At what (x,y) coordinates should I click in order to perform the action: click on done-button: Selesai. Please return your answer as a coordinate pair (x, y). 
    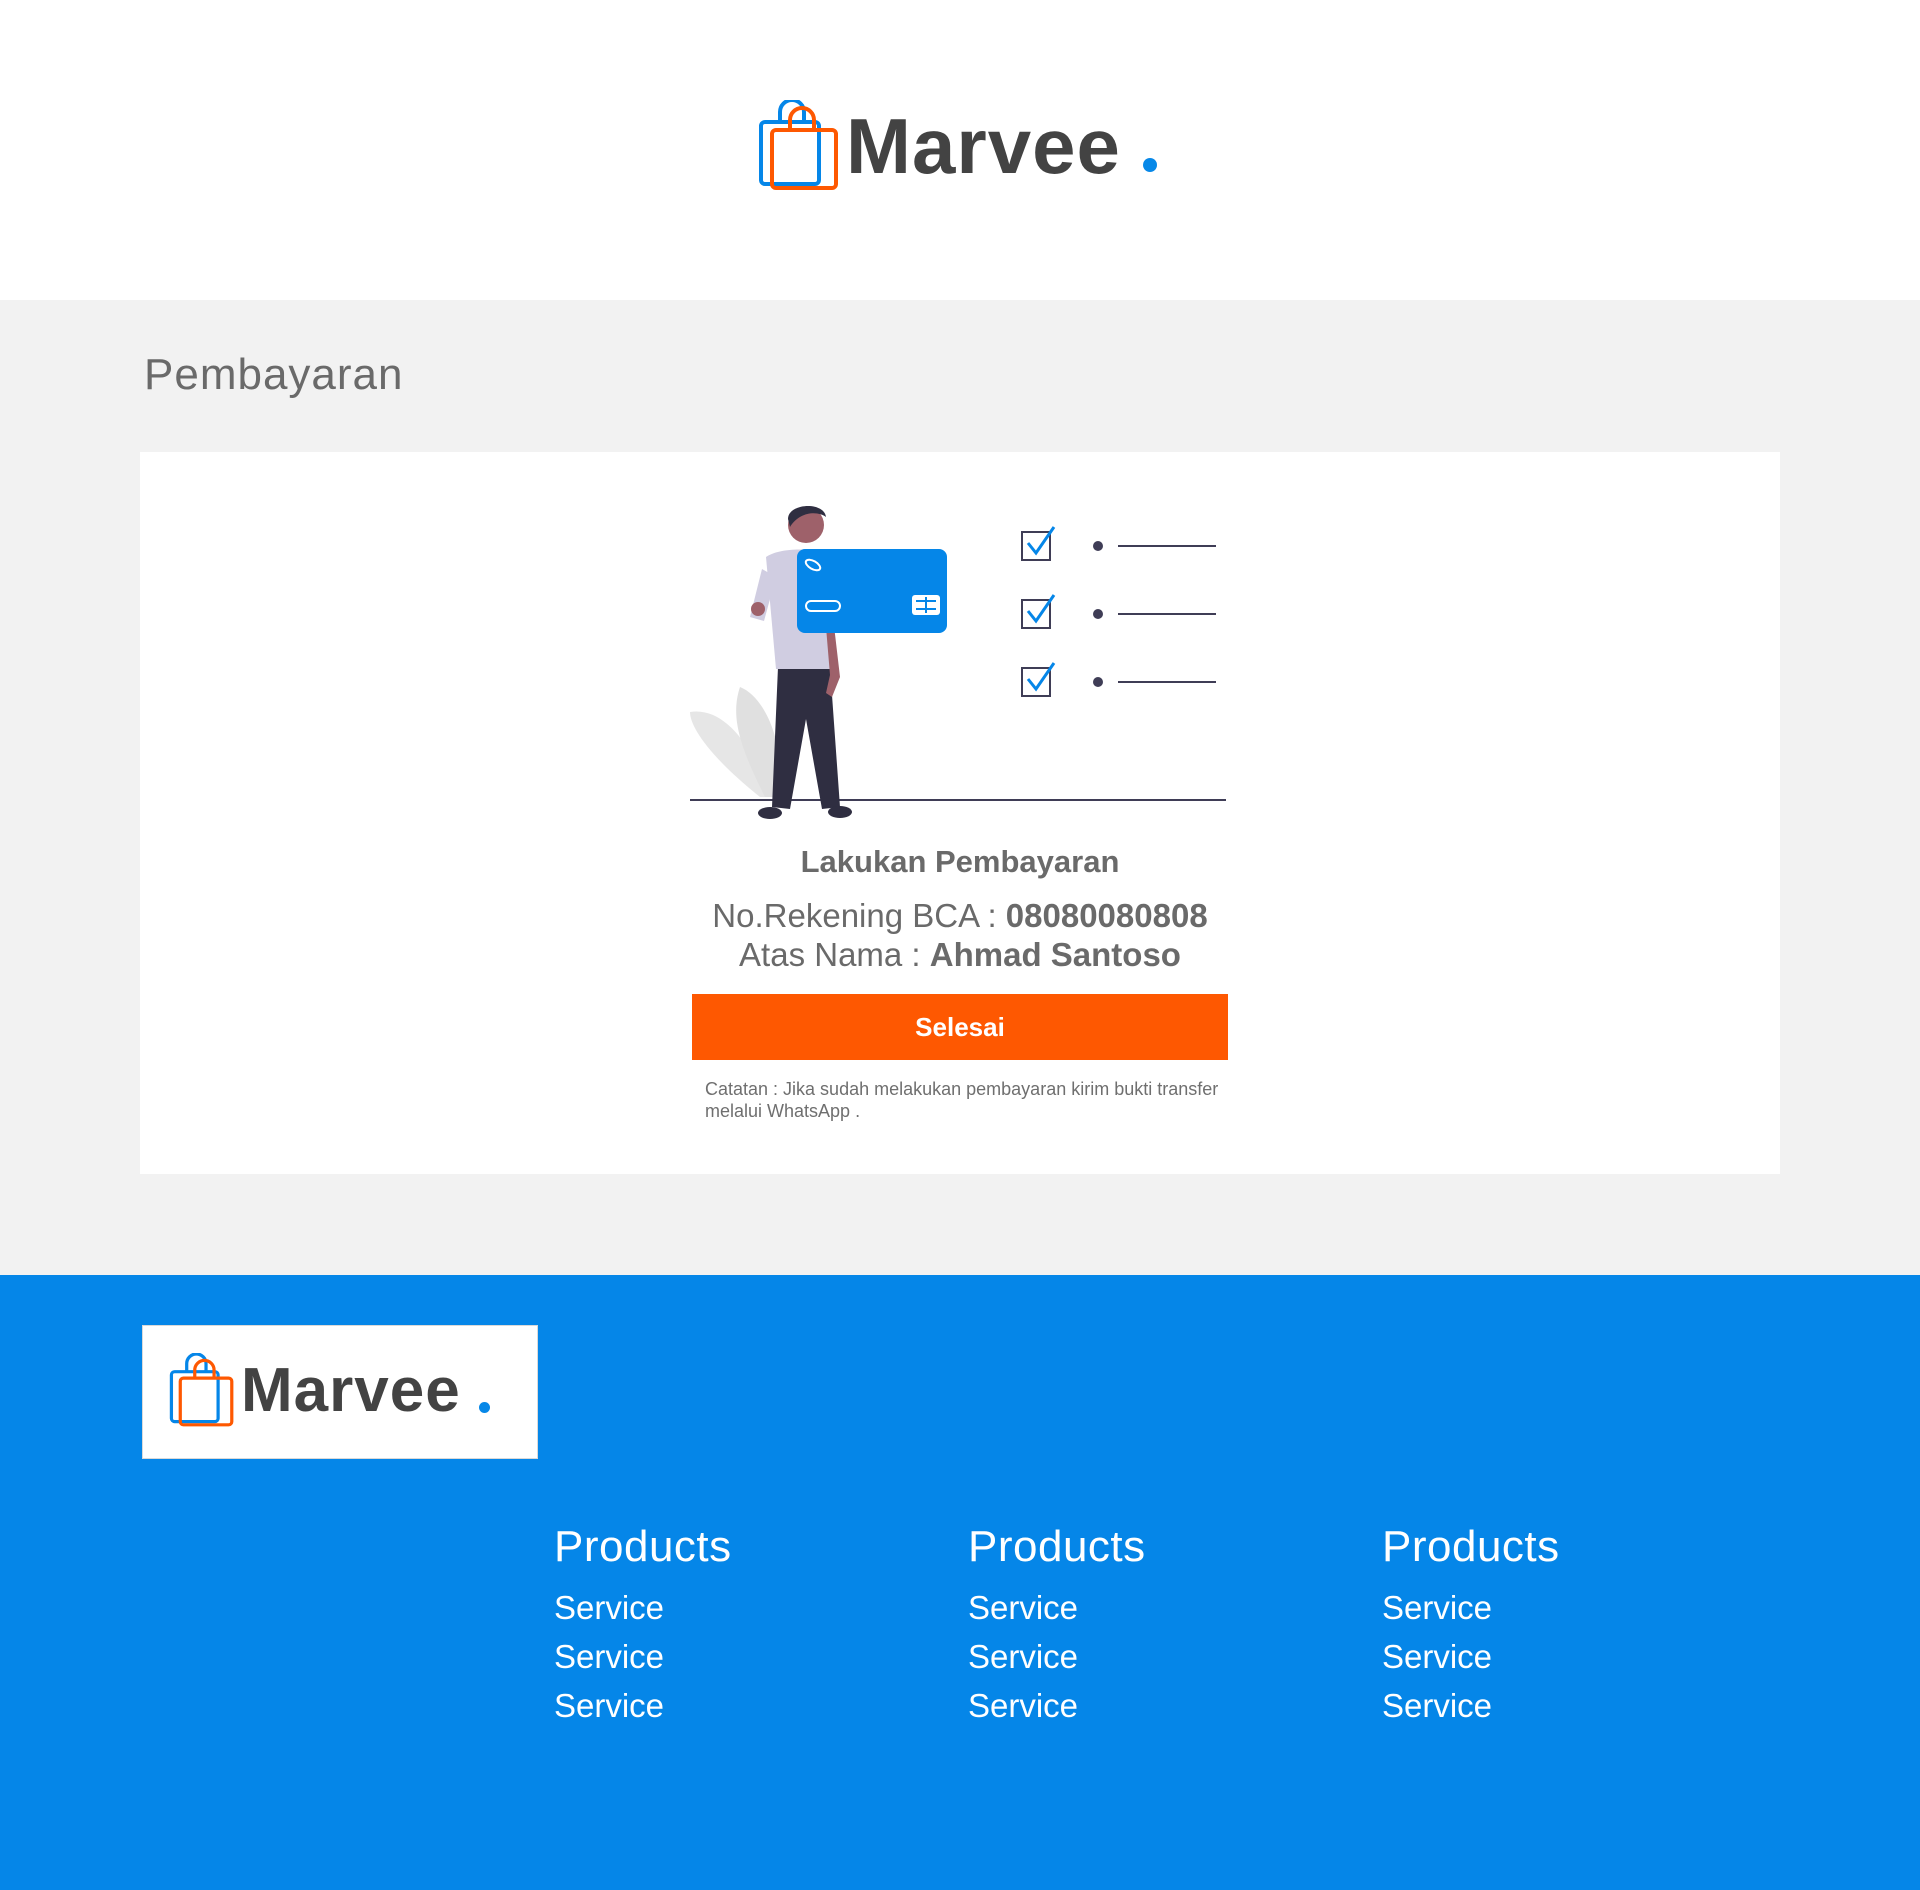
    Looking at the image, I should click on (960, 1027).